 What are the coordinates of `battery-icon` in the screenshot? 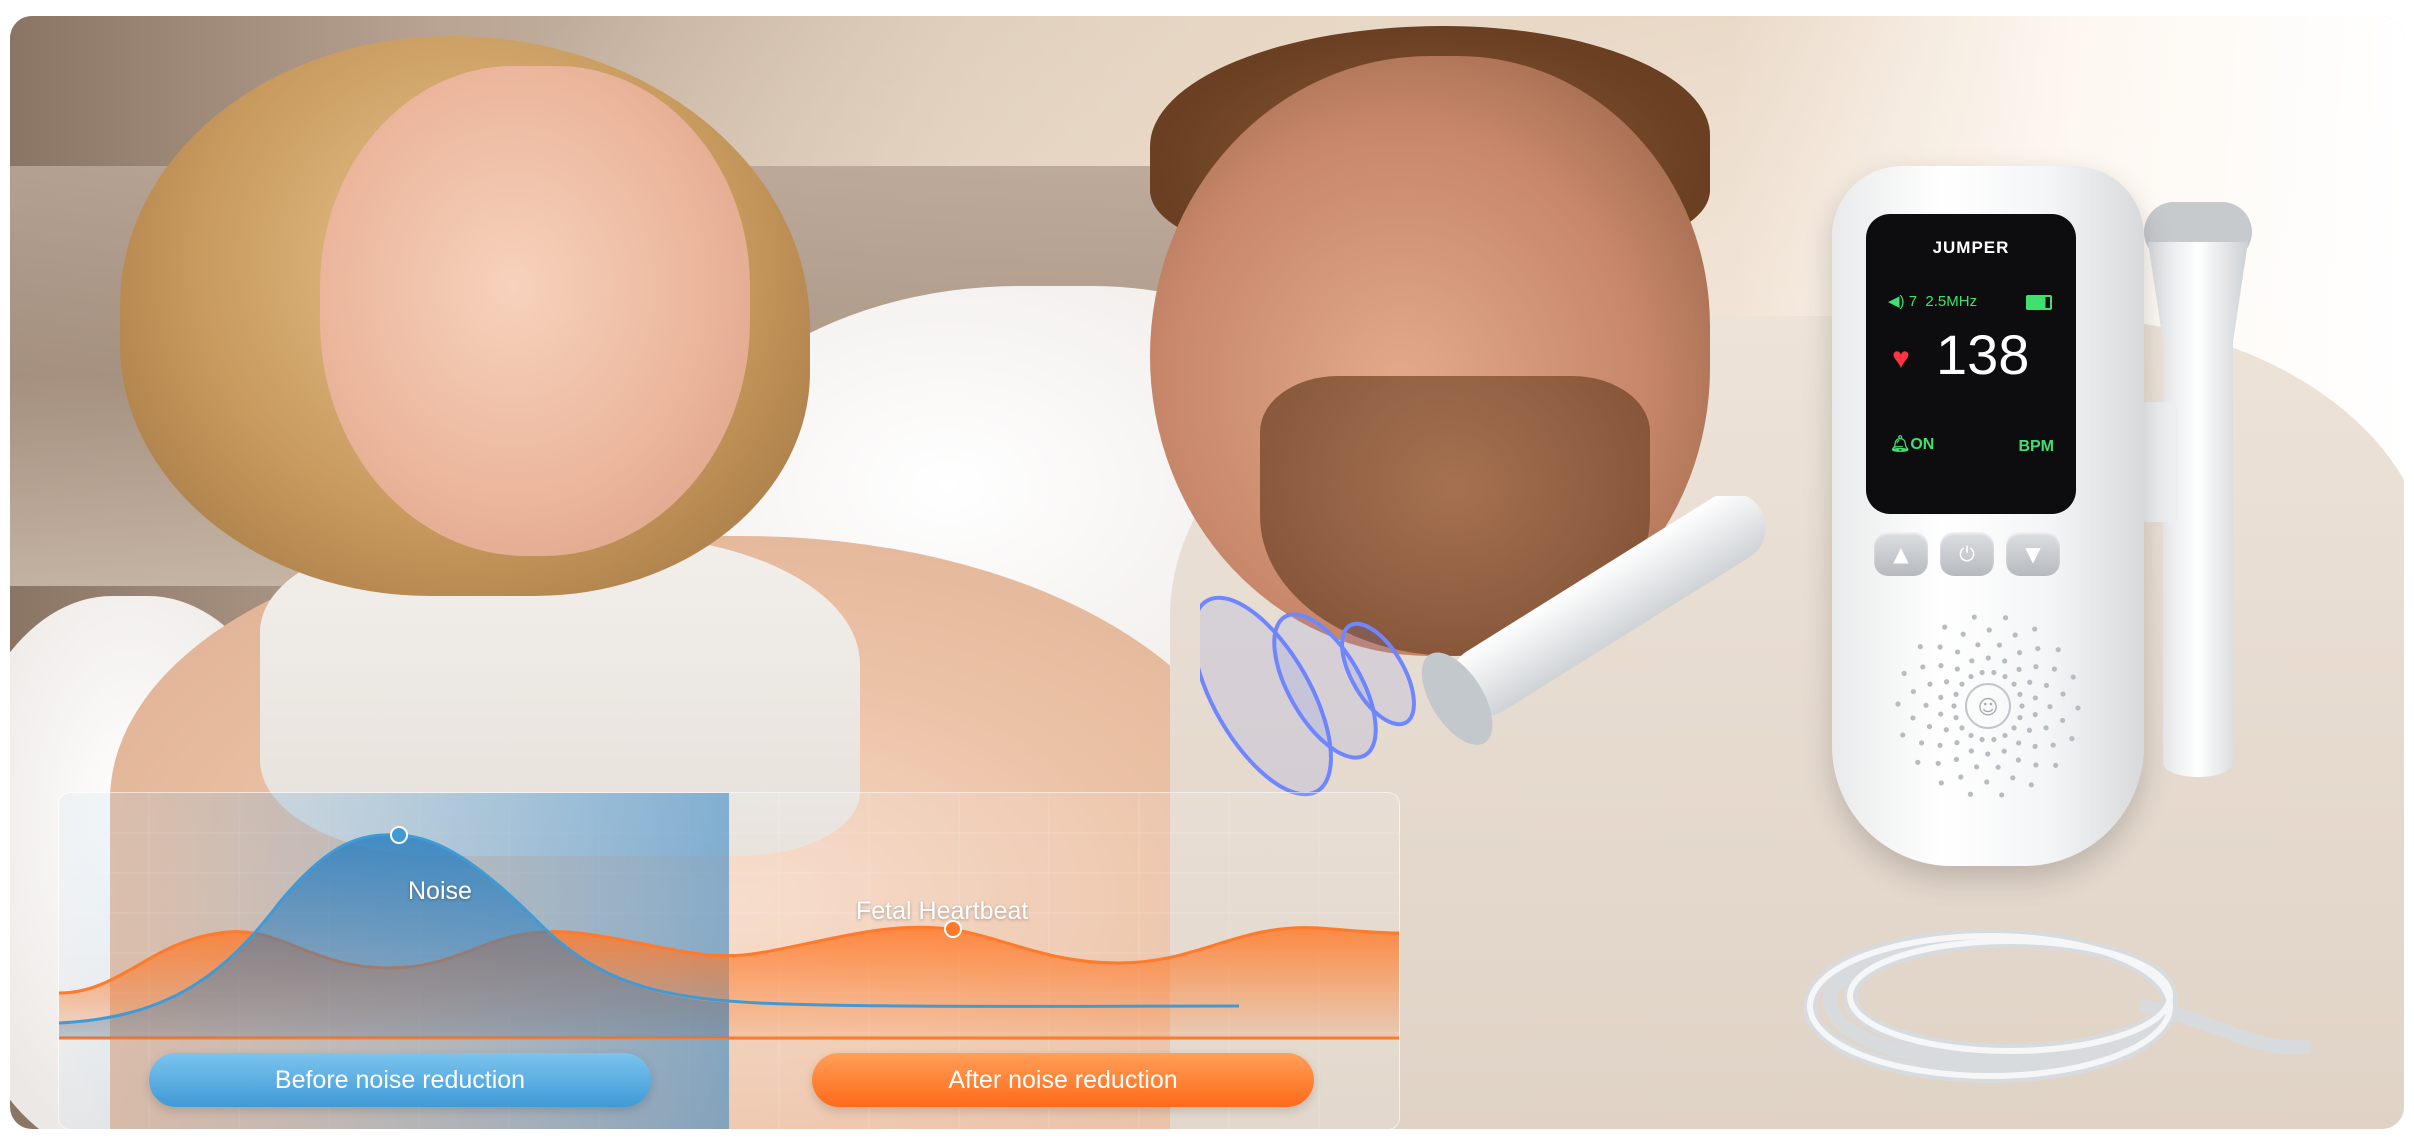 It's located at (2039, 302).